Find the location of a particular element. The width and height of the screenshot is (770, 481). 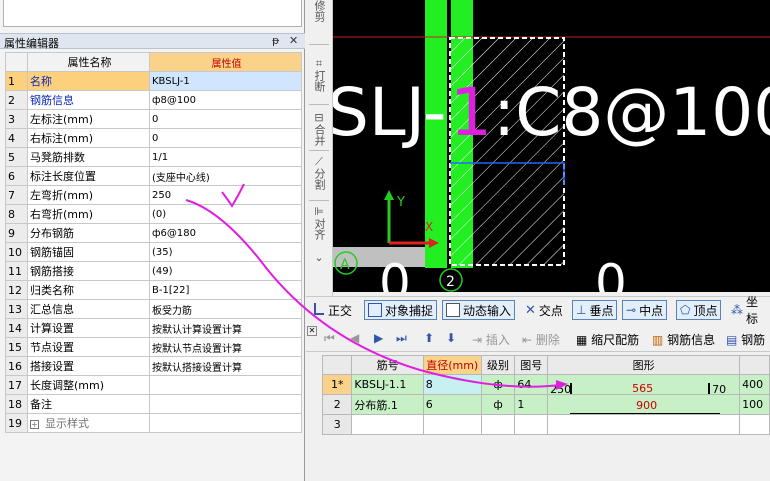

property-row: 17 长度调整(mm) is located at coordinates (153, 385).